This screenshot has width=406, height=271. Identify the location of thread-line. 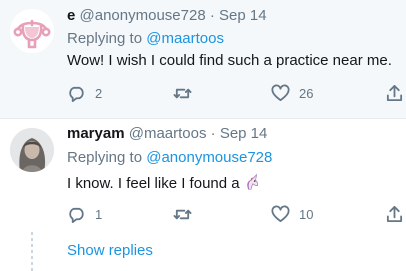
(32, 251).